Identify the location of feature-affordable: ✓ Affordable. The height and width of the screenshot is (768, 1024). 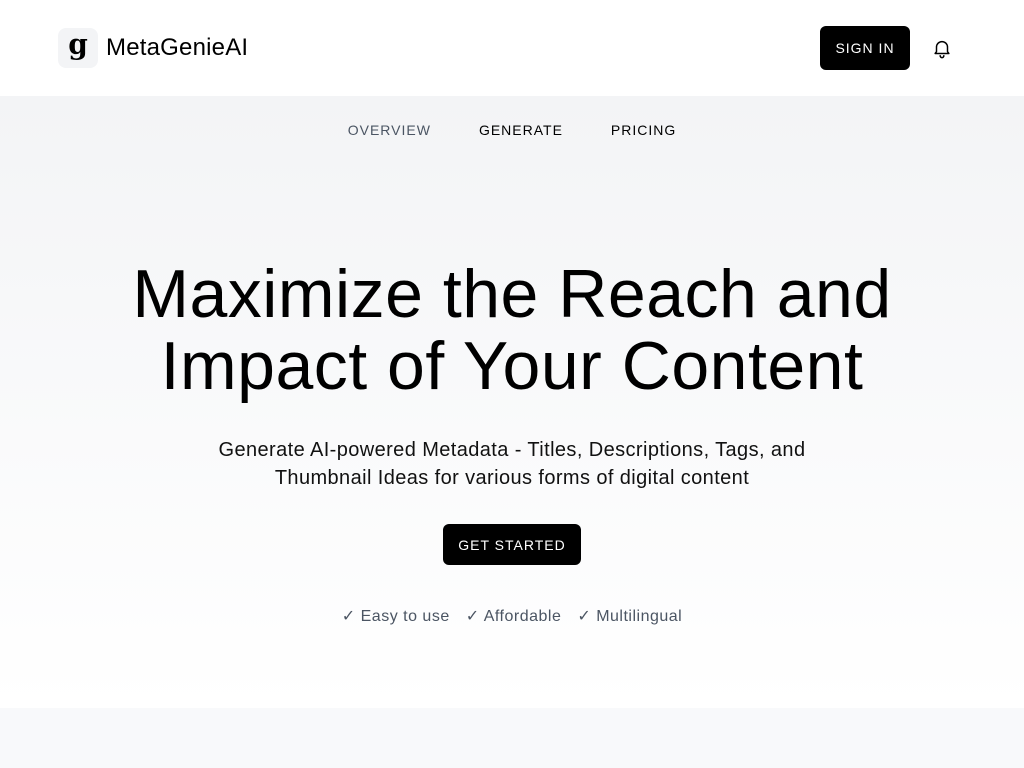
(513, 616).